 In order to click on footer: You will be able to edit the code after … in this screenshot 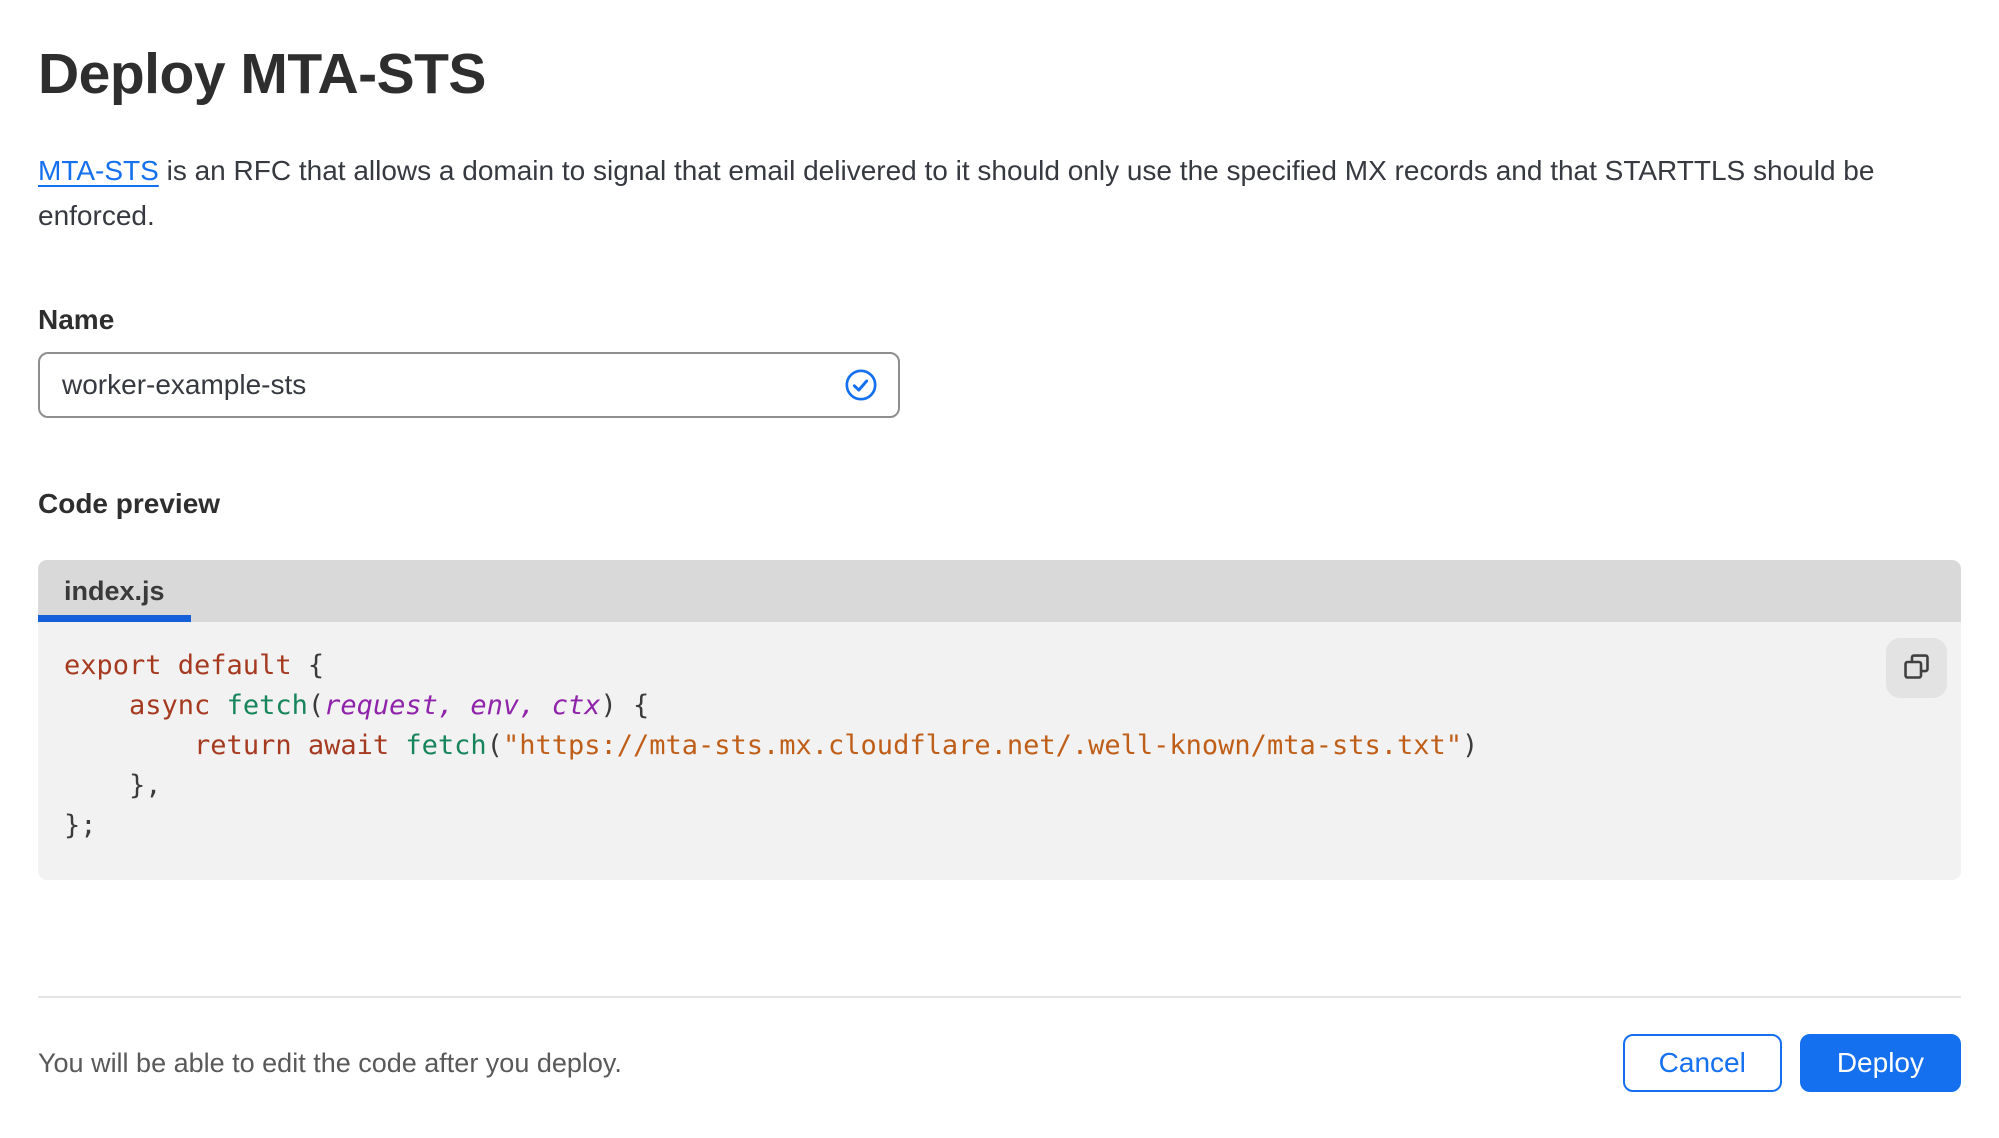, I will do `click(999, 1063)`.